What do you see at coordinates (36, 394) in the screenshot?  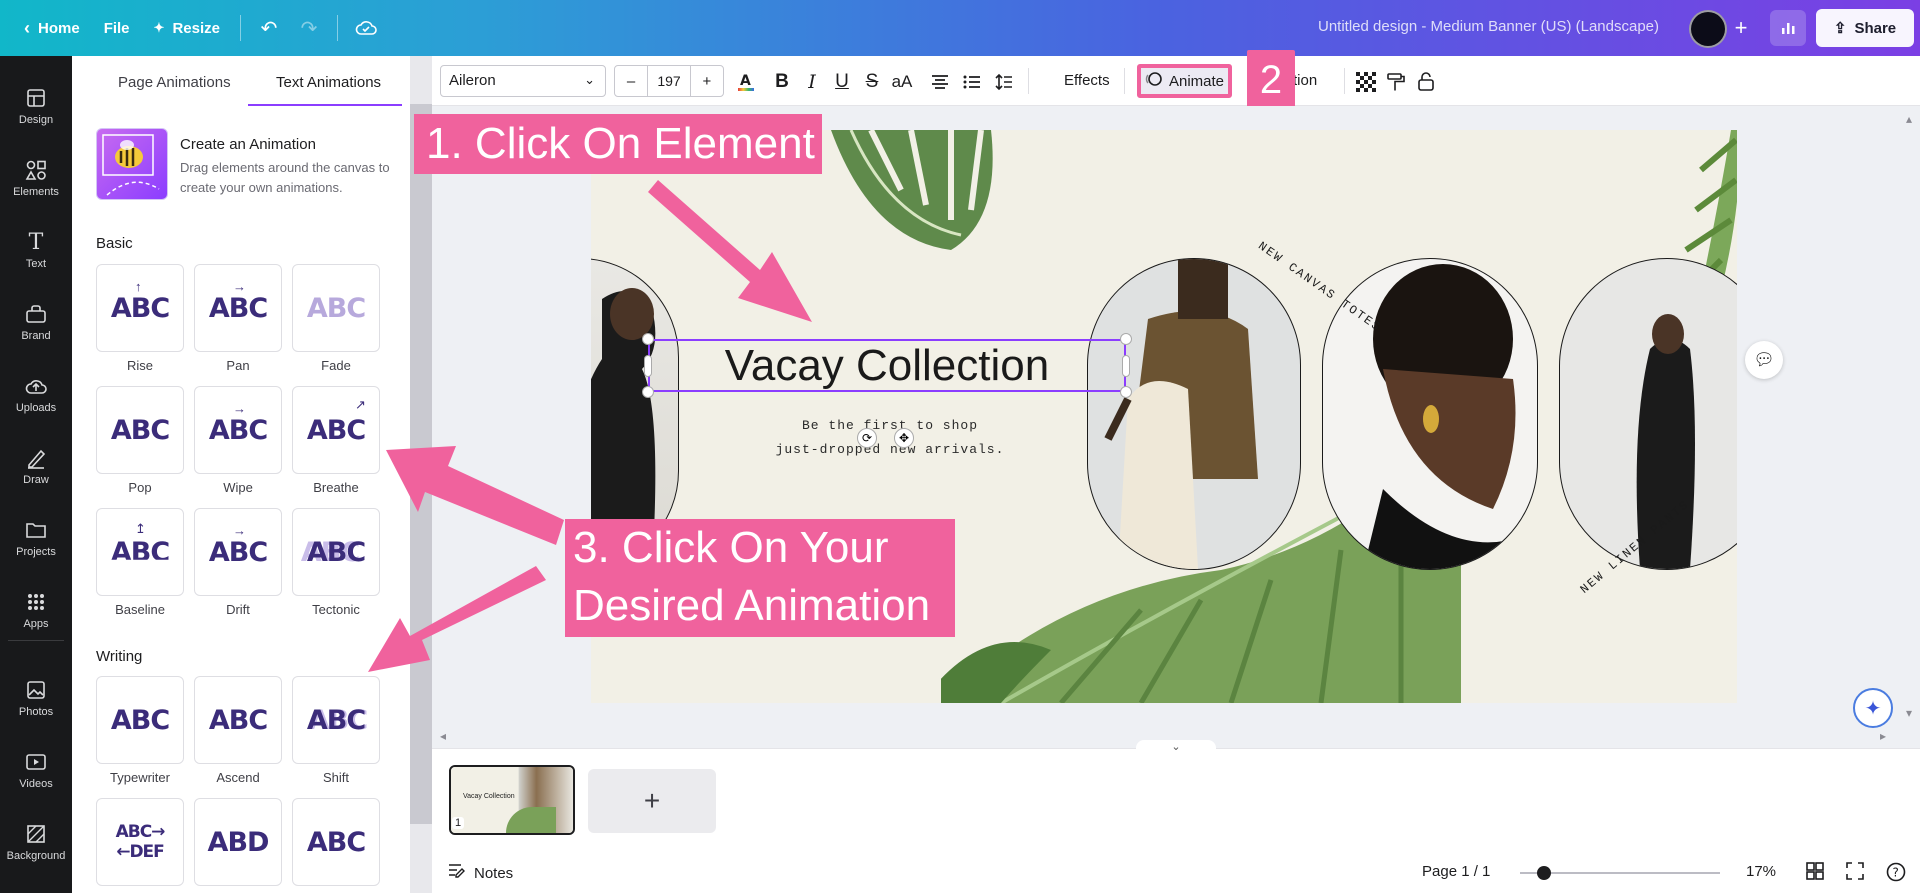 I see `rail-item-uploads: Uploads` at bounding box center [36, 394].